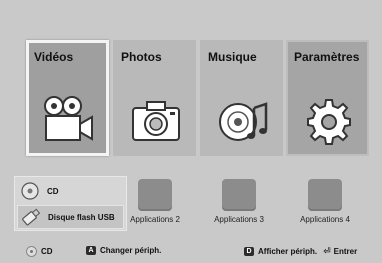 Image resolution: width=382 pixels, height=263 pixels. Describe the element at coordinates (91, 250) in the screenshot. I see `a-key-icon: A` at that location.